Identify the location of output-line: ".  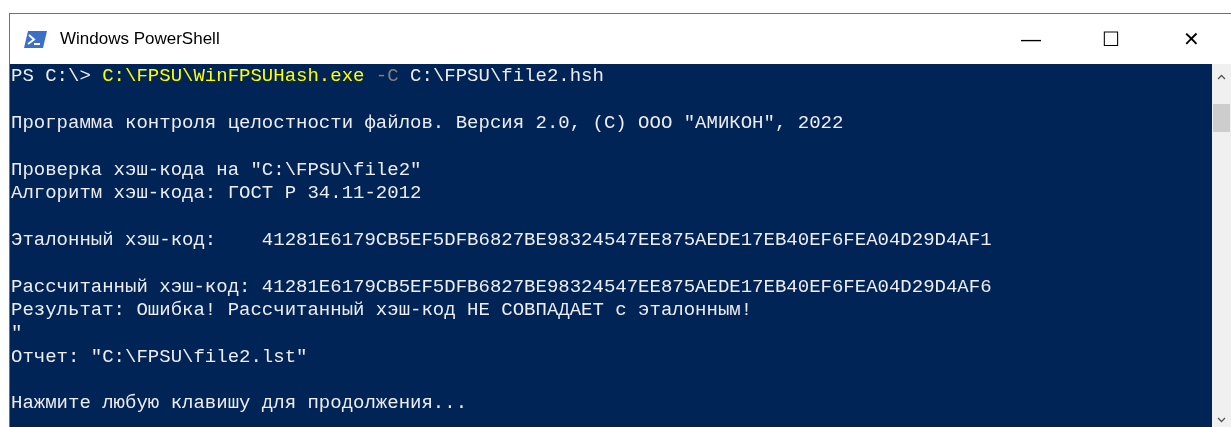
(17, 333).